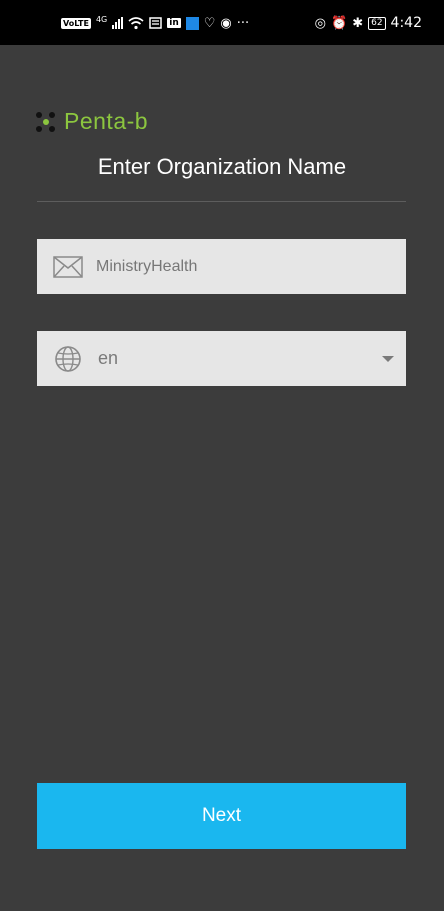 The width and height of the screenshot is (444, 911). Describe the element at coordinates (108, 358) in the screenshot. I see `language-value: en` at that location.